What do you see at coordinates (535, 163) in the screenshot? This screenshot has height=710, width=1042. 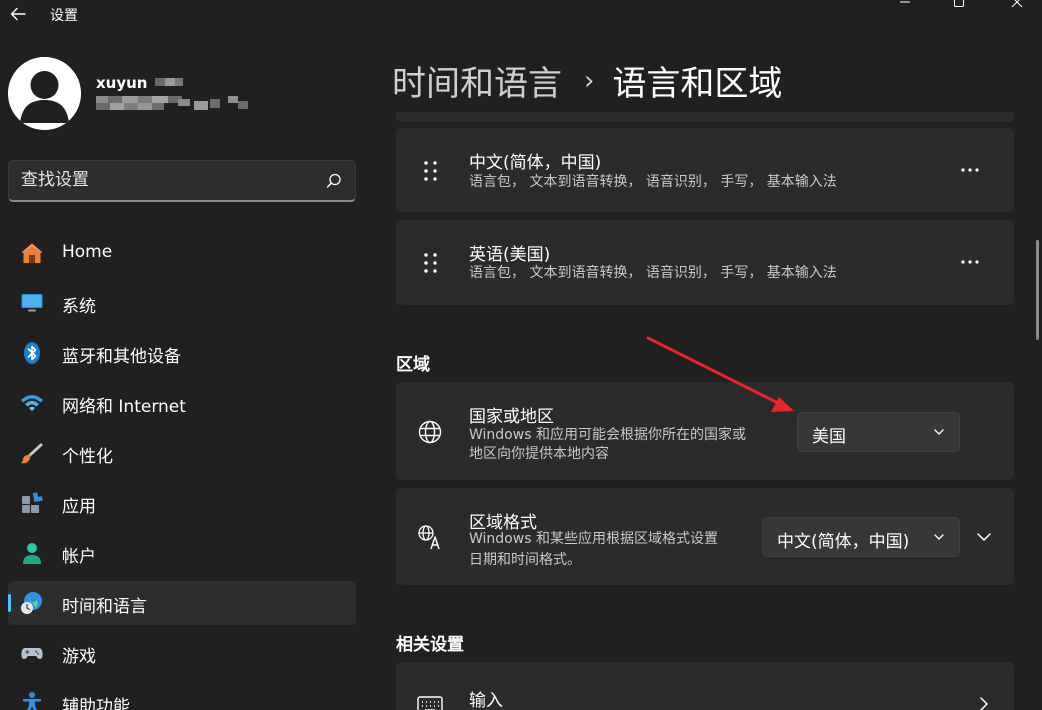 I see `language-name: 中文(简体，中国)` at bounding box center [535, 163].